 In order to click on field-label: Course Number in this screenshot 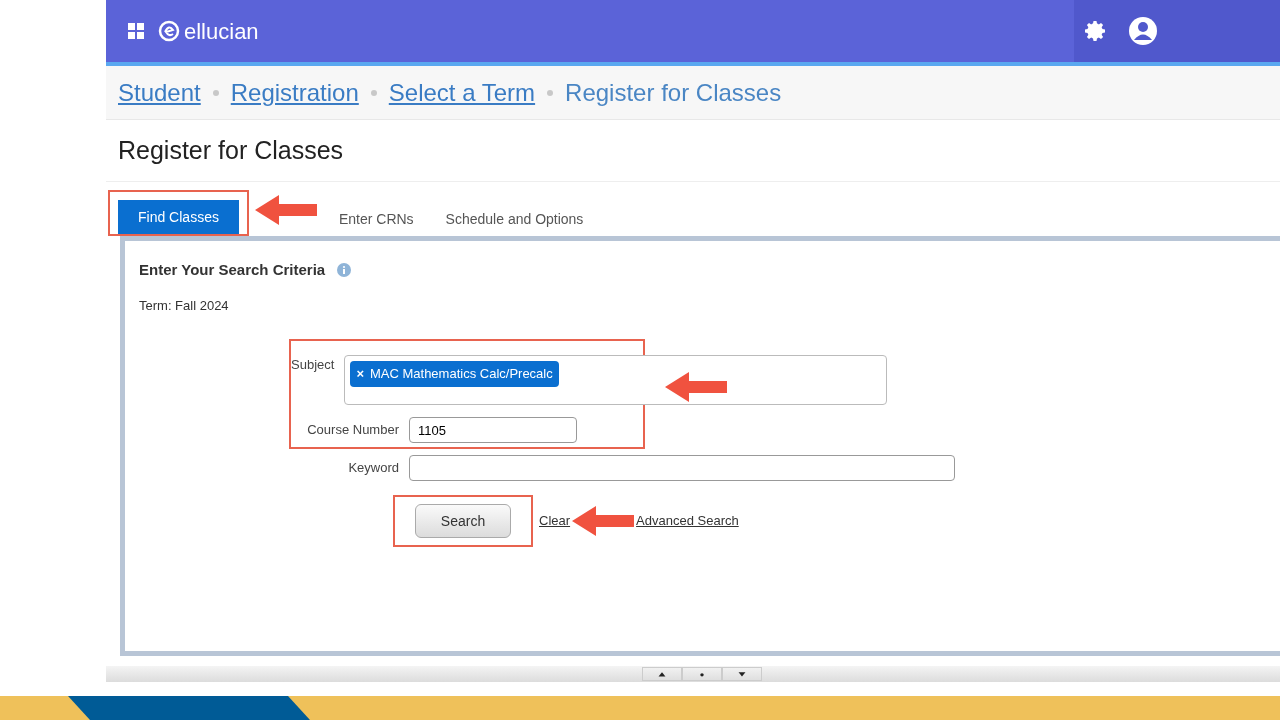, I will do `click(352, 430)`.